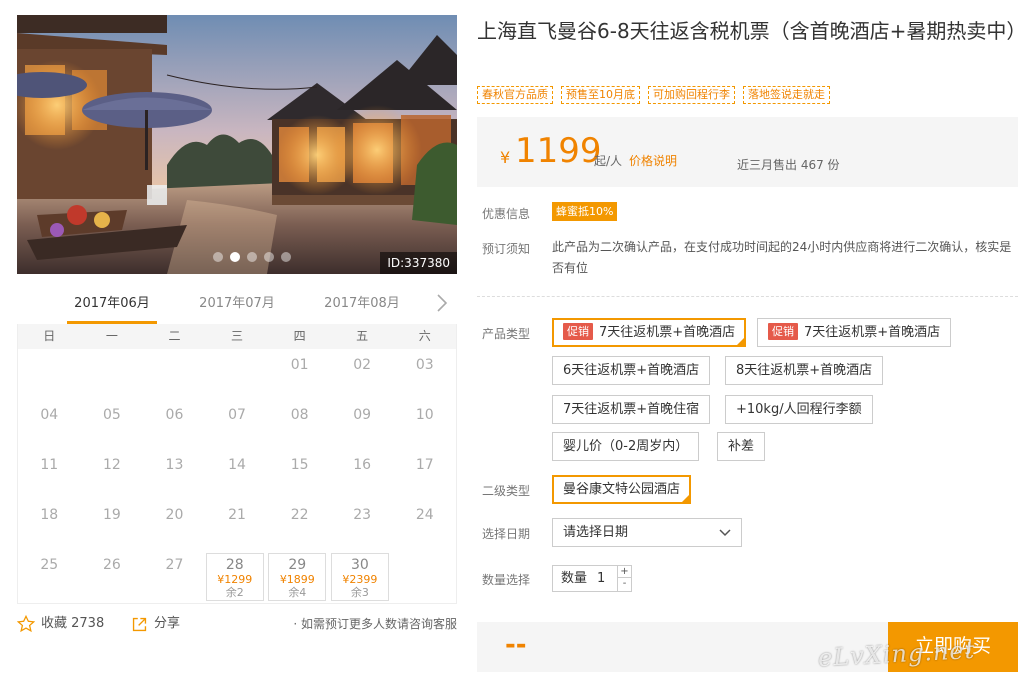 Image resolution: width=1023 pixels, height=694 pixels. What do you see at coordinates (506, 214) in the screenshot?
I see `discount-label: 优惠信息` at bounding box center [506, 214].